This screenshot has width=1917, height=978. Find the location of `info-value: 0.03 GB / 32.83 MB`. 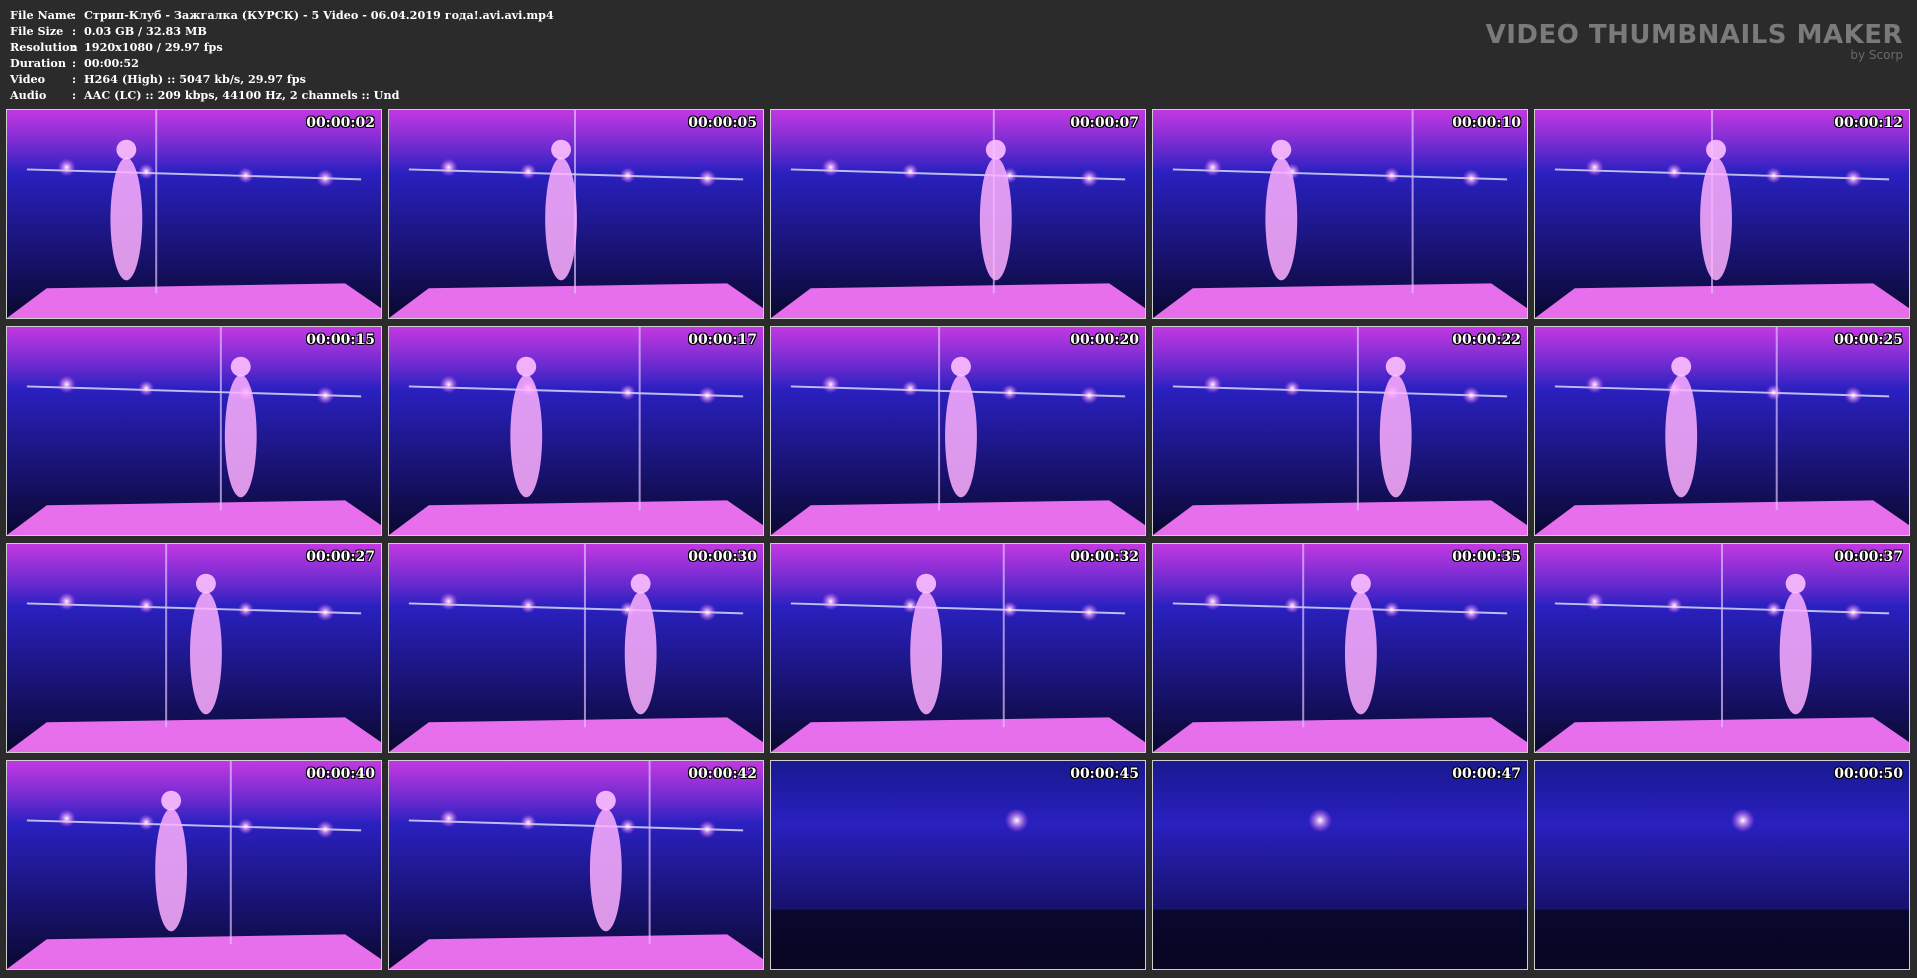

info-value: 0.03 GB / 32.83 MB is located at coordinates (145, 31).